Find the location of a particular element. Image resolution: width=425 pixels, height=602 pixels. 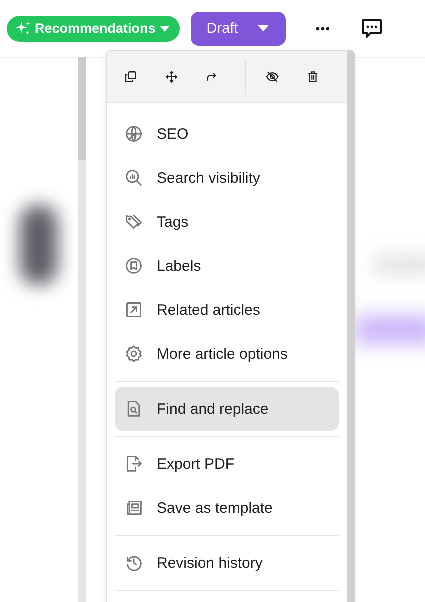

menu-item: Search visibility is located at coordinates (227, 178).